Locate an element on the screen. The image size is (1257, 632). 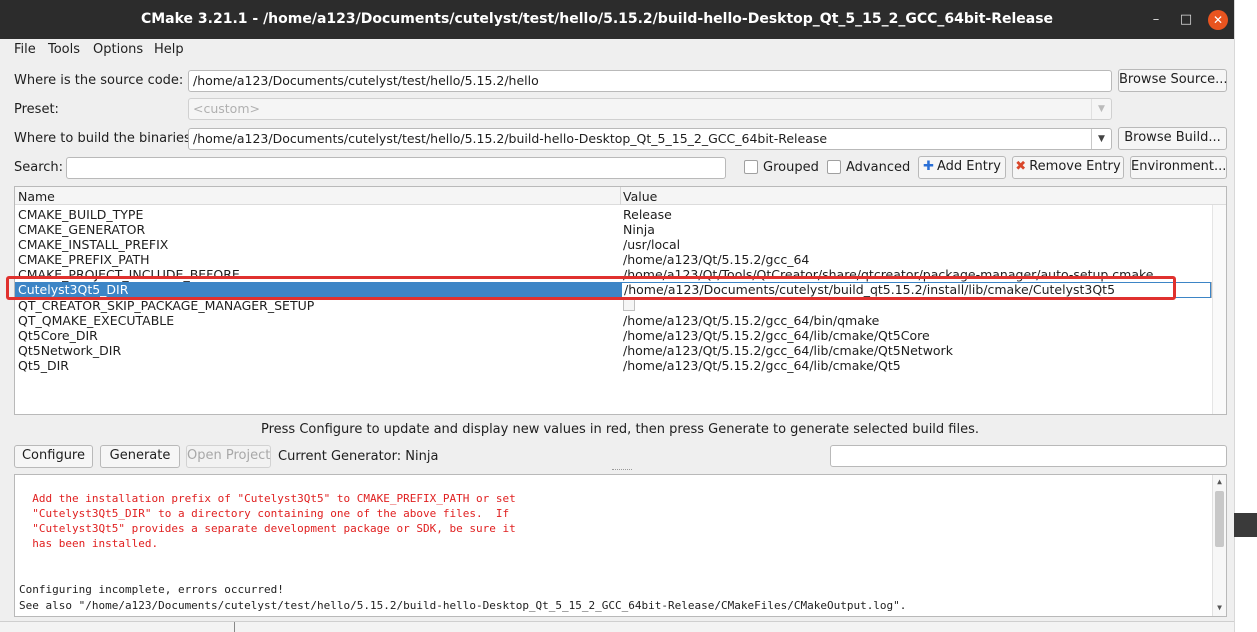
column-header-value: Value is located at coordinates (640, 196).